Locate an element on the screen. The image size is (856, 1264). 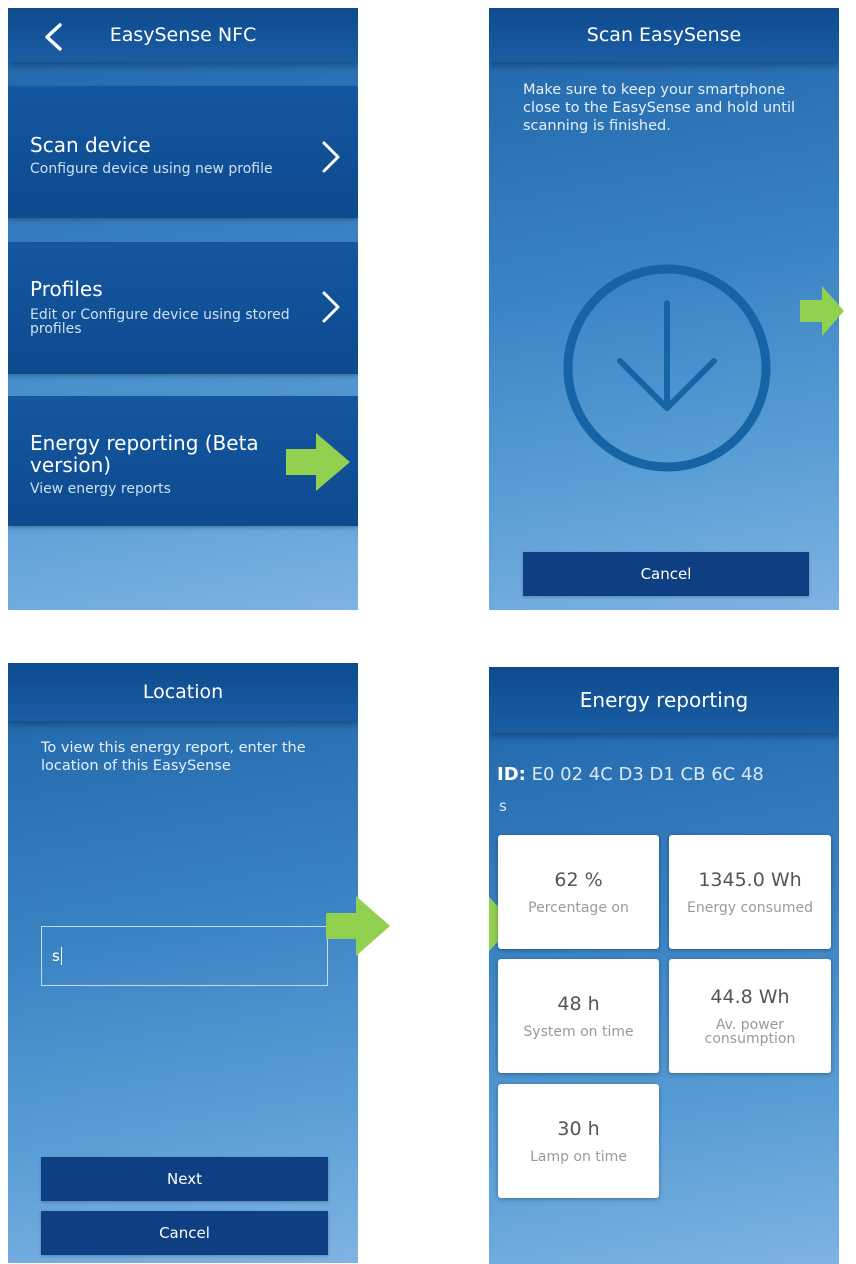
device-location: s is located at coordinates (503, 806).